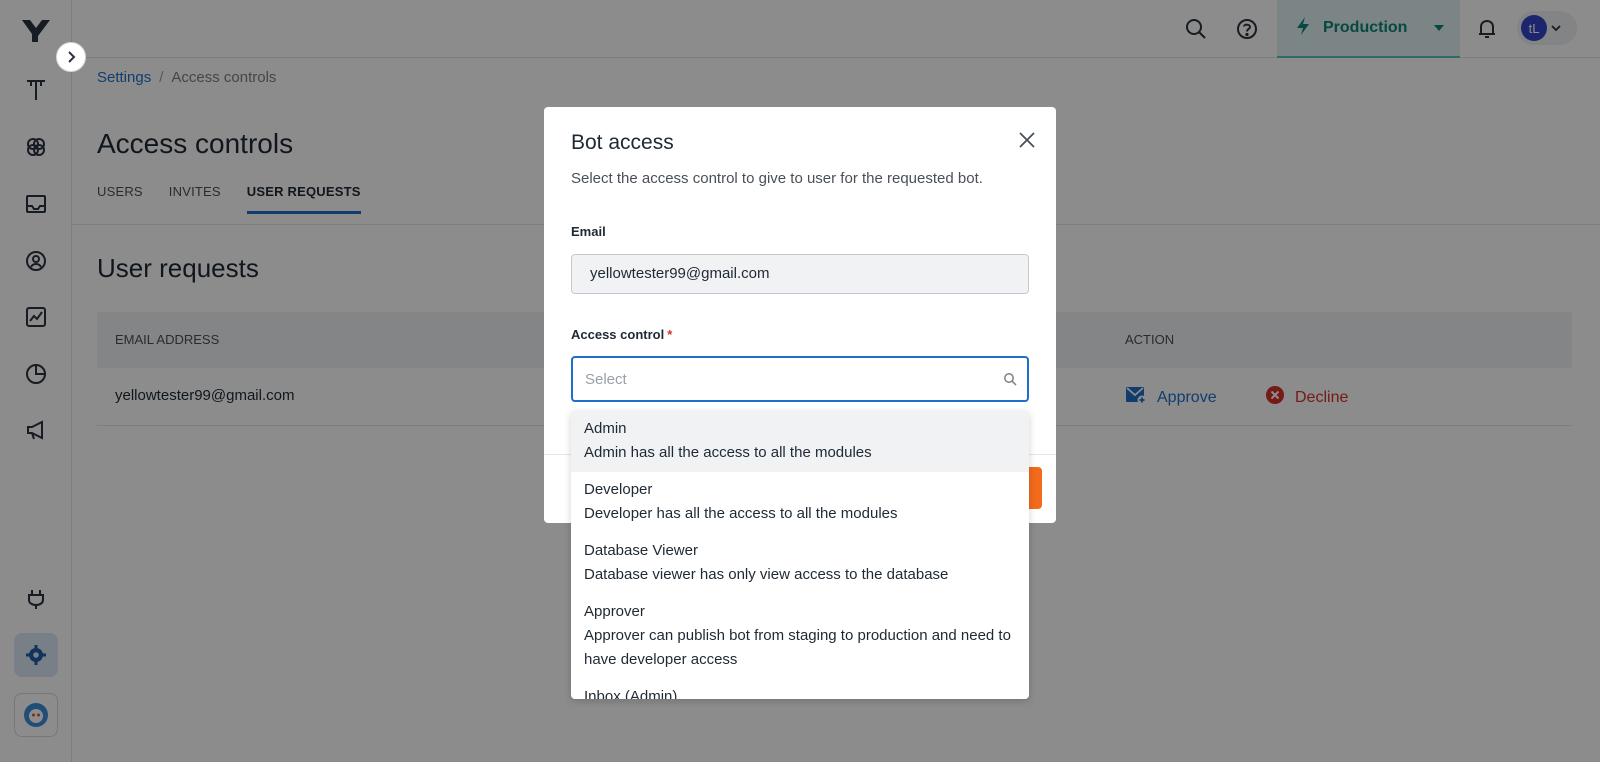 The height and width of the screenshot is (762, 1600). I want to click on email-label: Email, so click(588, 231).